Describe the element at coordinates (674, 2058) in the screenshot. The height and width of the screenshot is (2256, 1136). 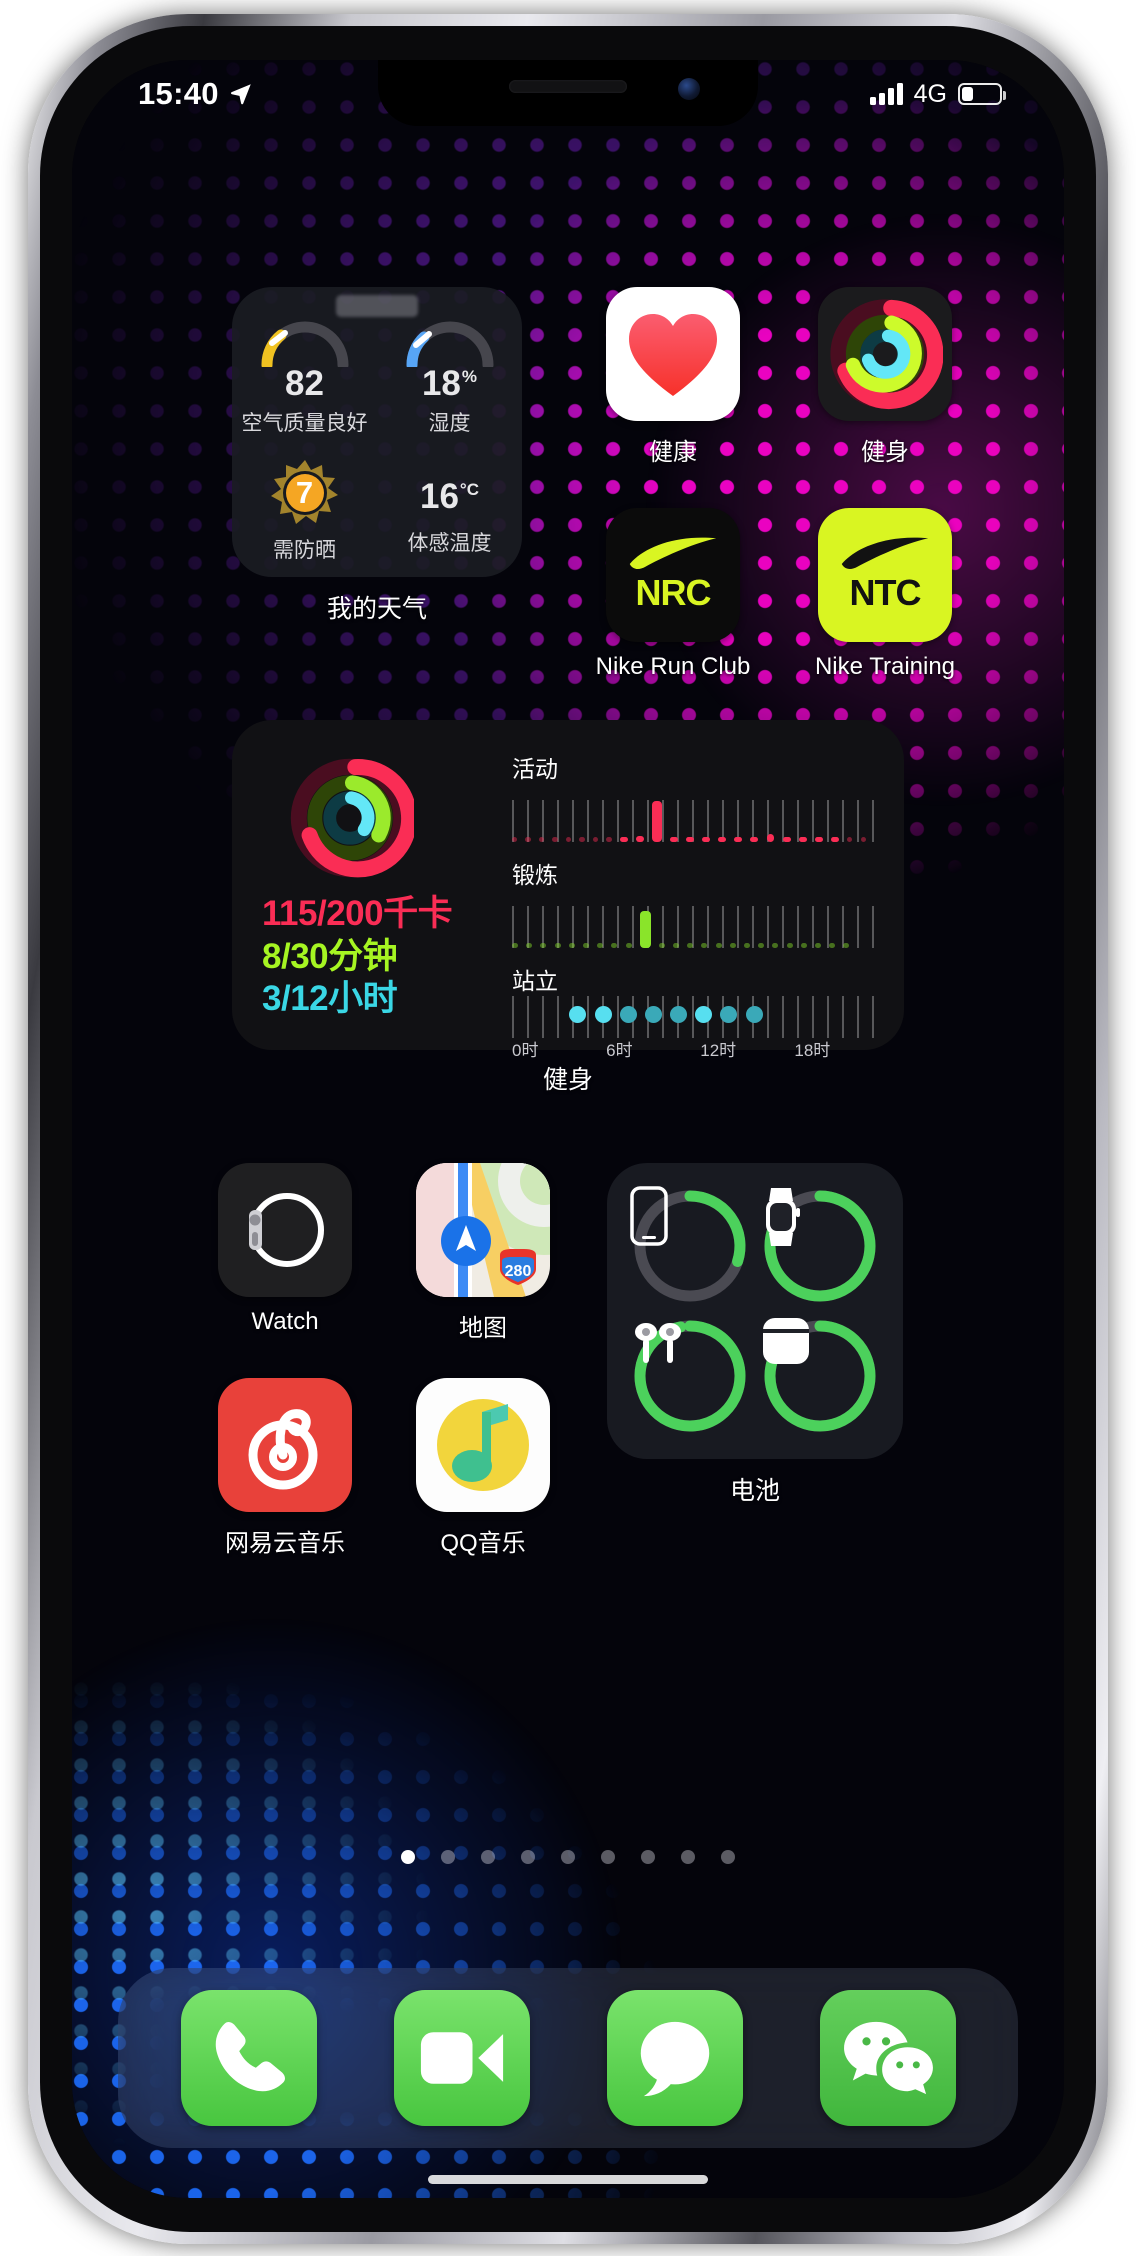
I see `dock-item-messages` at that location.